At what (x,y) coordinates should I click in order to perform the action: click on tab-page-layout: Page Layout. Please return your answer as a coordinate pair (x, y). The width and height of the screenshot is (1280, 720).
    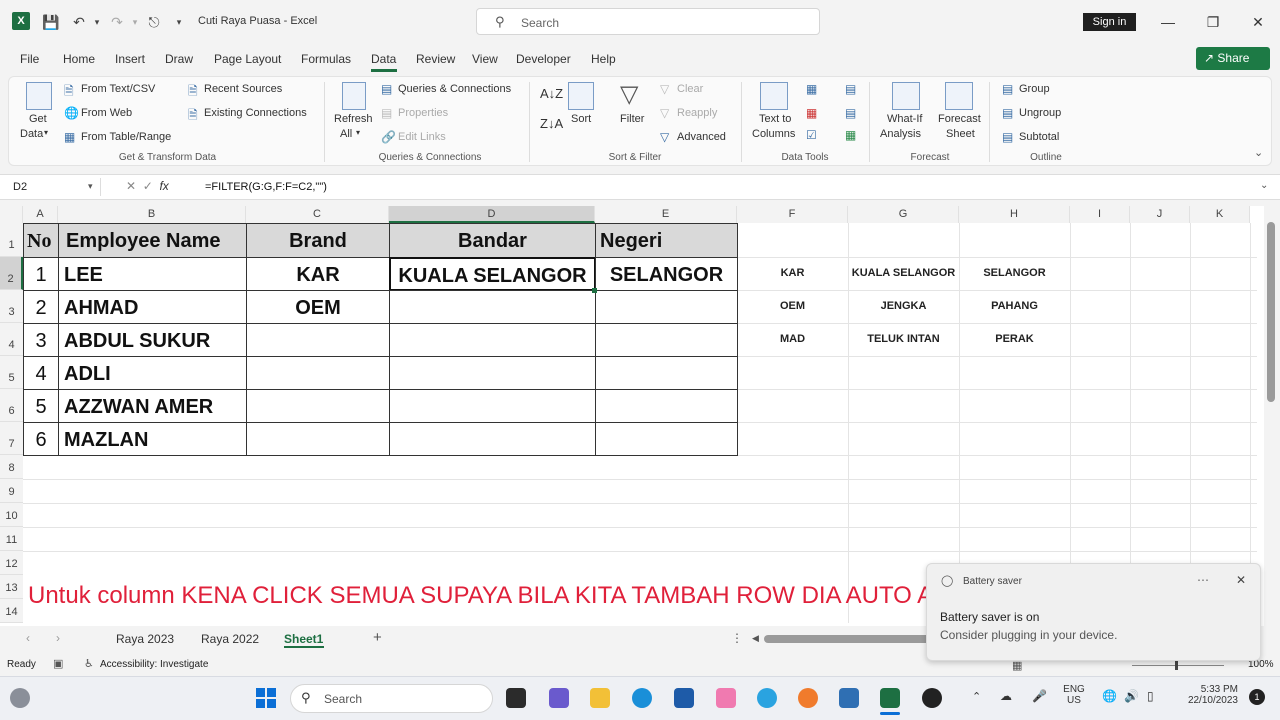
    Looking at the image, I should click on (247, 59).